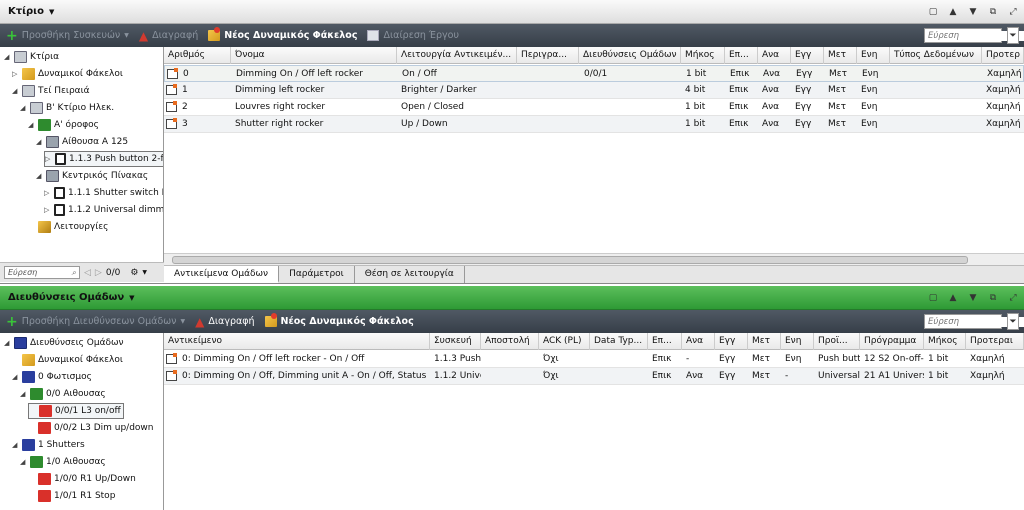  I want to click on tree-node: 0/0/2 L3 Dim up/down, so click(91, 428).